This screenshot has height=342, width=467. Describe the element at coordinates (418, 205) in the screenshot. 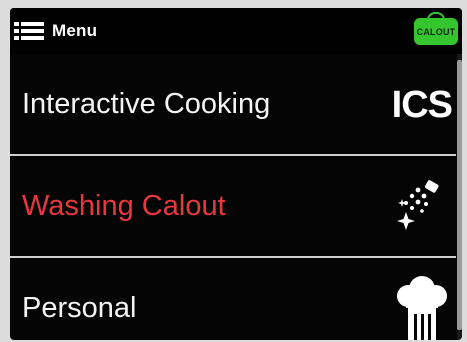

I see `sparkle-spray-icon` at that location.